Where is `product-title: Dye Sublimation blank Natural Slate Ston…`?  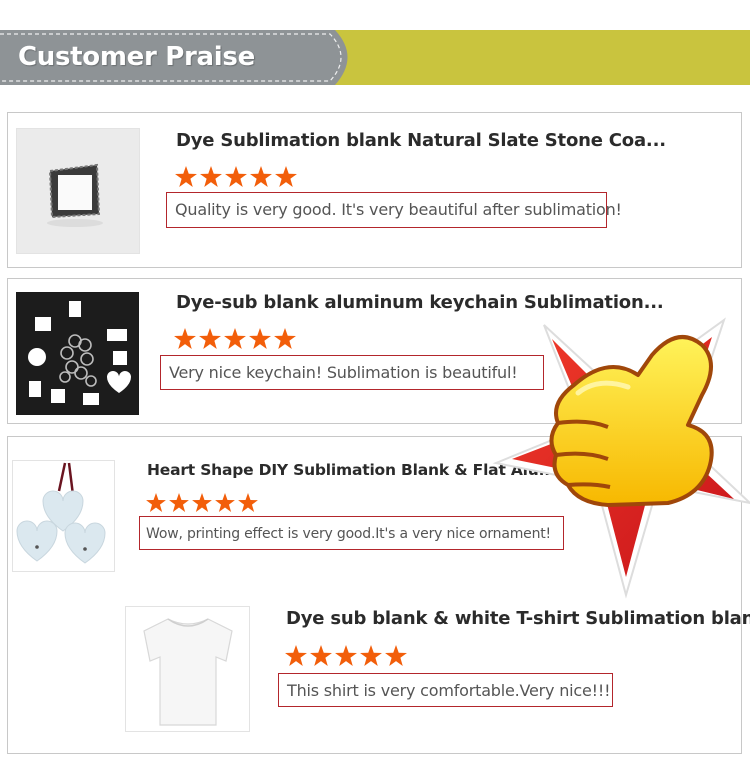
product-title: Dye Sublimation blank Natural Slate Ston… is located at coordinates (421, 140).